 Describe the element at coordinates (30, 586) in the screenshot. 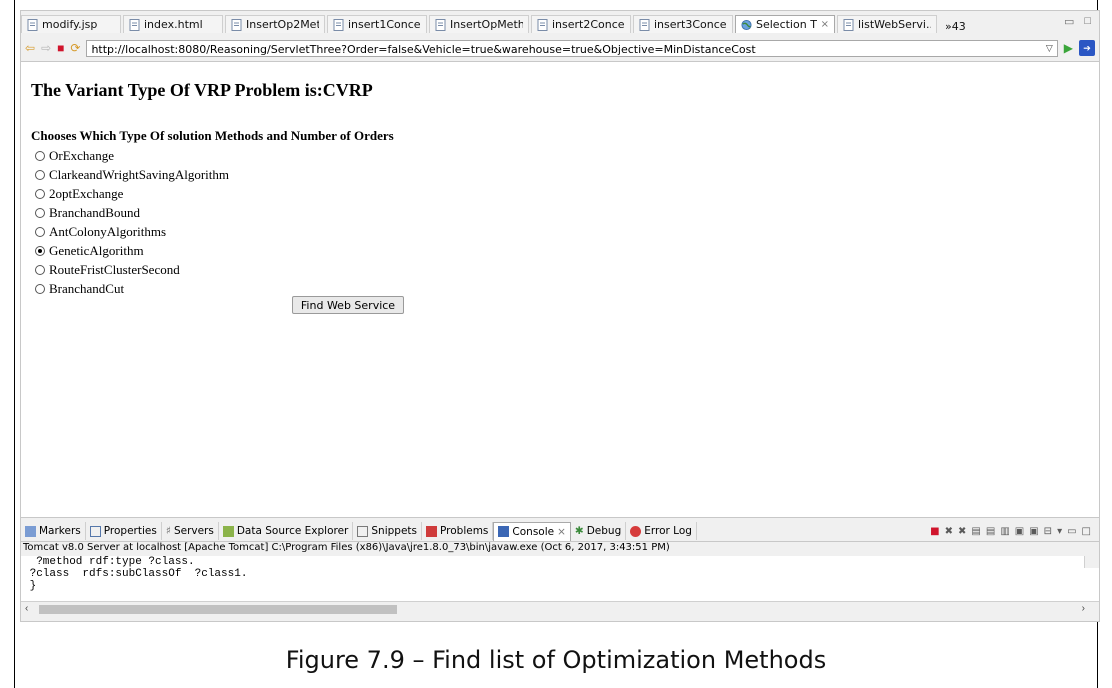

I see `console-line: }` at that location.